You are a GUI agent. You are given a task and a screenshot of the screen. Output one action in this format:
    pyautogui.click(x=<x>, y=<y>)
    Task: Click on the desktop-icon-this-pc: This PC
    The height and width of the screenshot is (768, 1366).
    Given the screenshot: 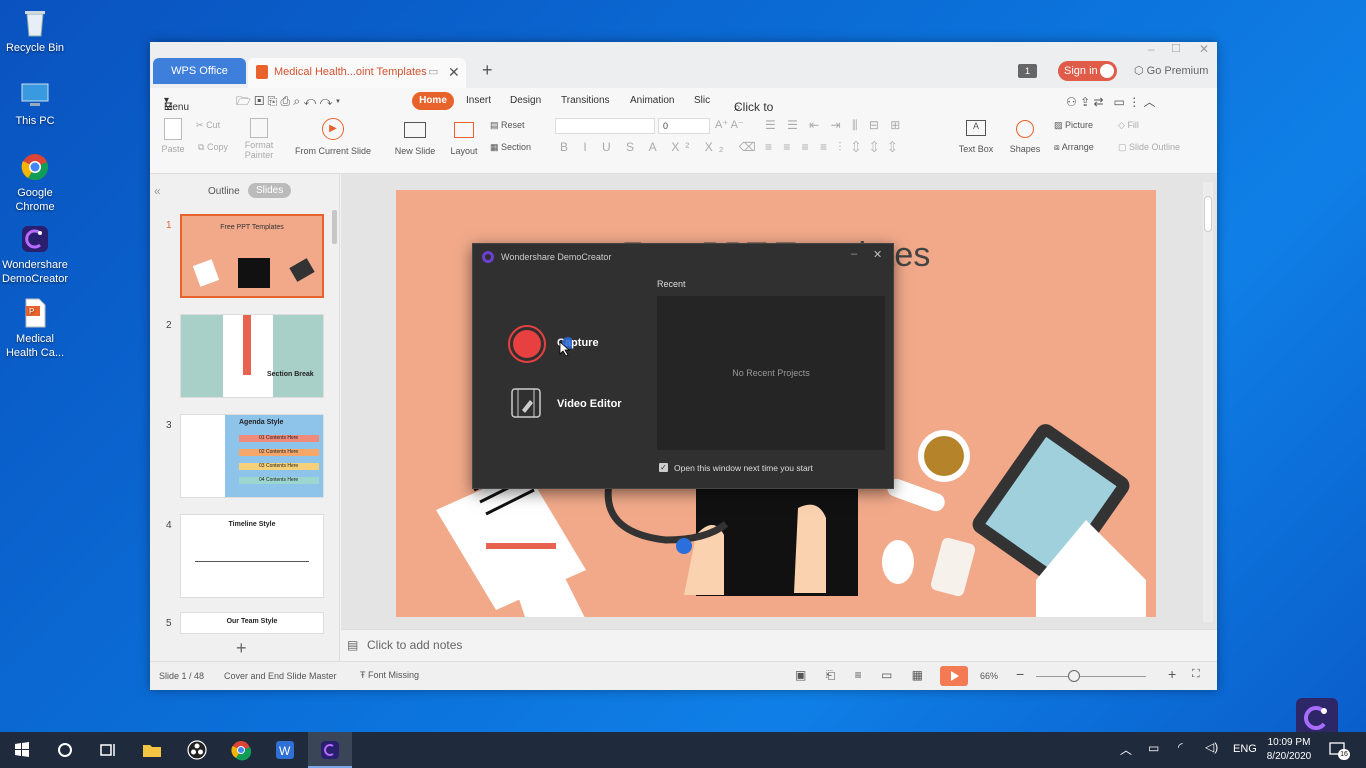 What is the action you would take?
    pyautogui.click(x=35, y=103)
    